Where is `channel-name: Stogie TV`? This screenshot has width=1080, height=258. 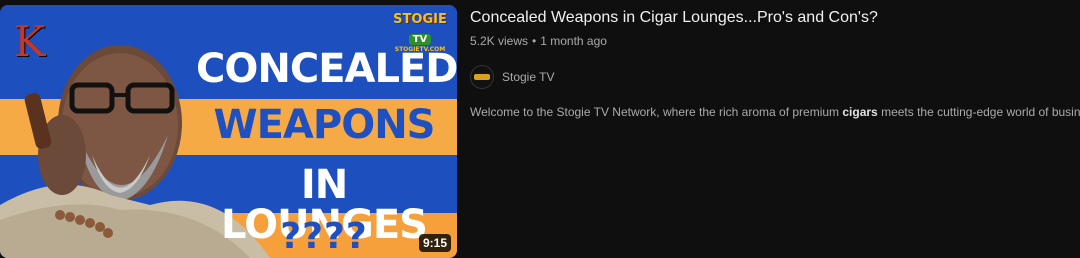 channel-name: Stogie TV is located at coordinates (528, 77).